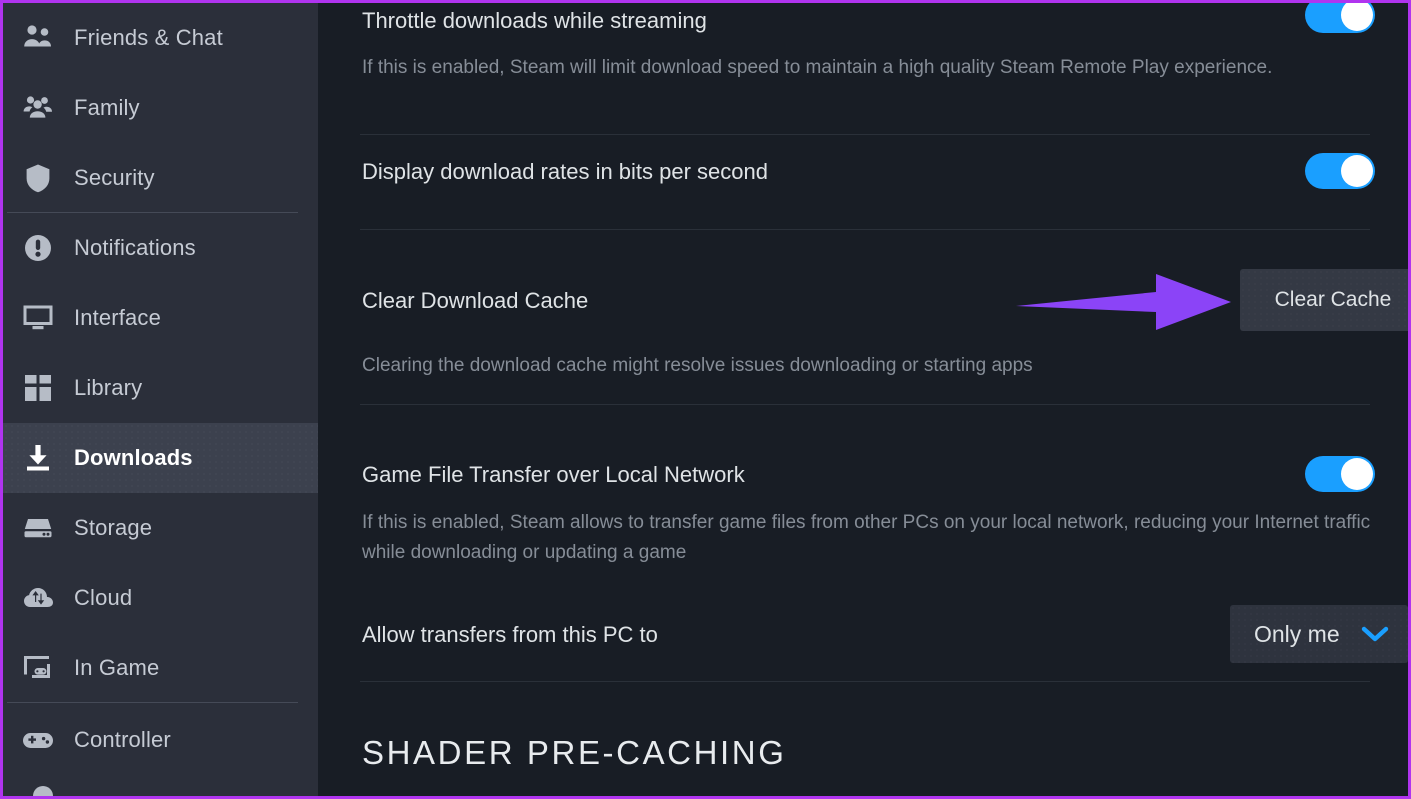 The height and width of the screenshot is (799, 1411). I want to click on sidebar-item-cloud: Cloud, so click(160, 598).